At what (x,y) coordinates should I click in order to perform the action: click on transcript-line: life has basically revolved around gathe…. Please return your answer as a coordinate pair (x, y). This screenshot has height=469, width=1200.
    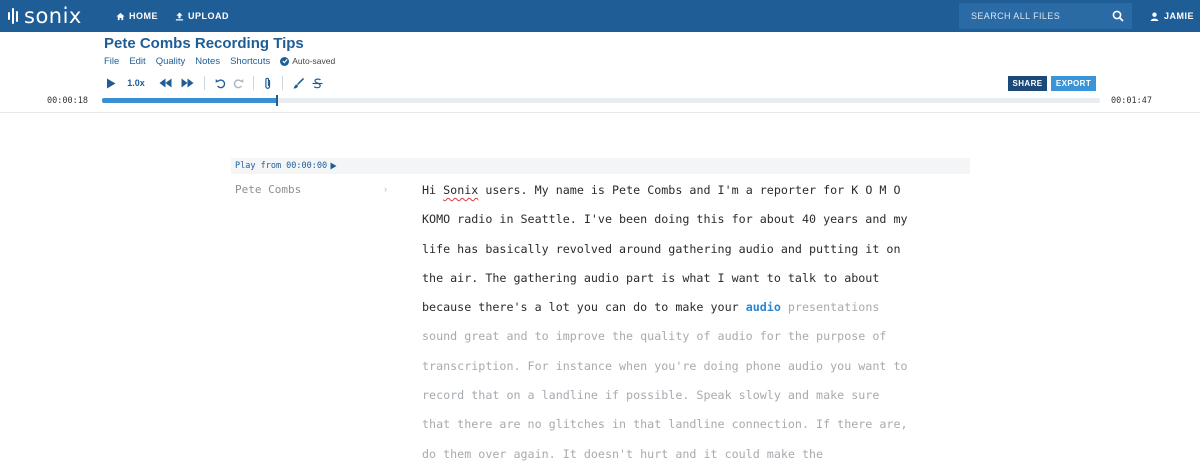
    Looking at the image, I should click on (682, 249).